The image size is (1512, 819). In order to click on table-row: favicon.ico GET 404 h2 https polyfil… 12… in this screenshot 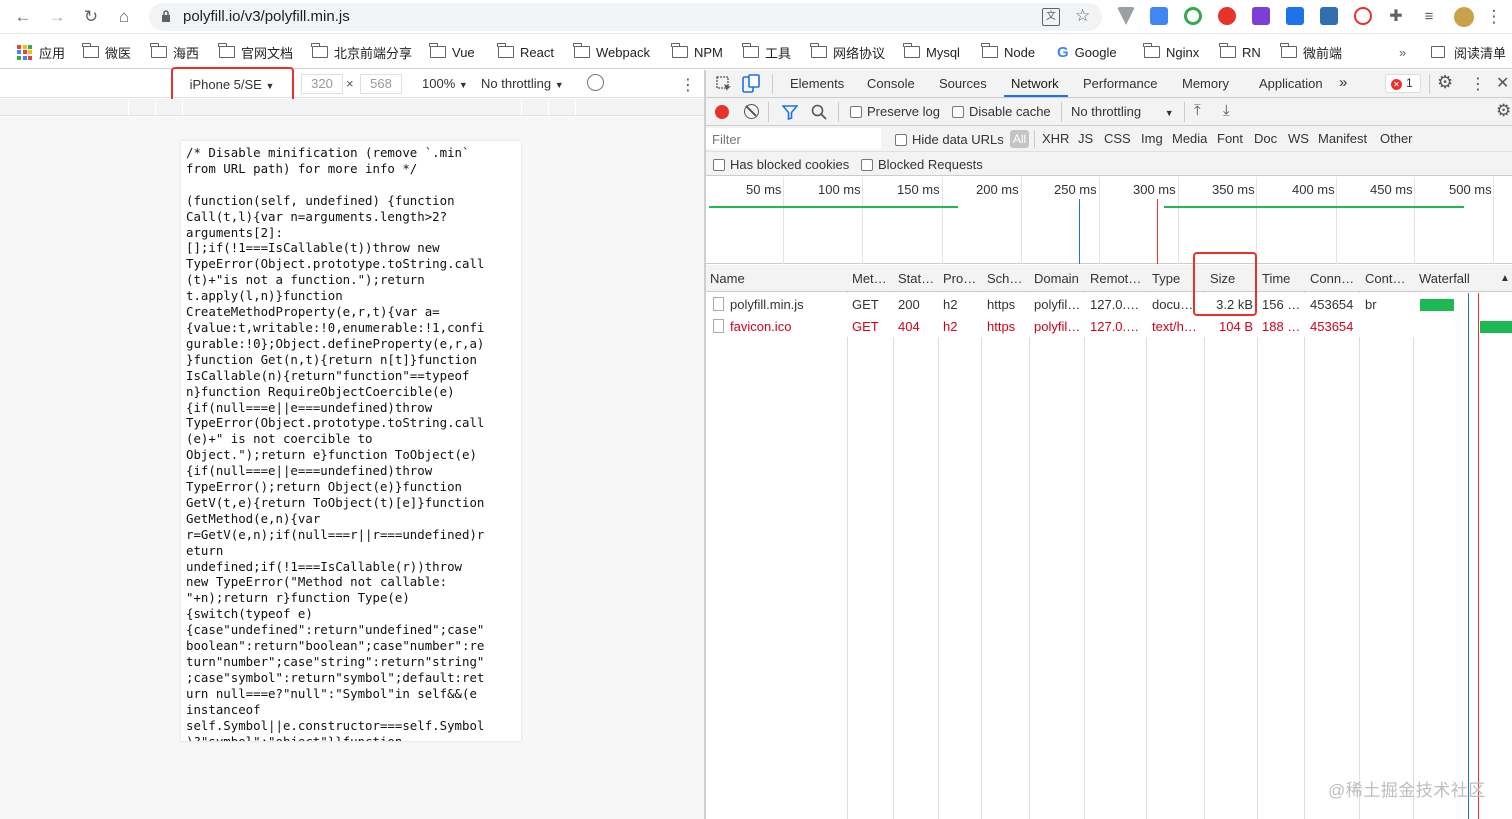, I will do `click(1109, 326)`.